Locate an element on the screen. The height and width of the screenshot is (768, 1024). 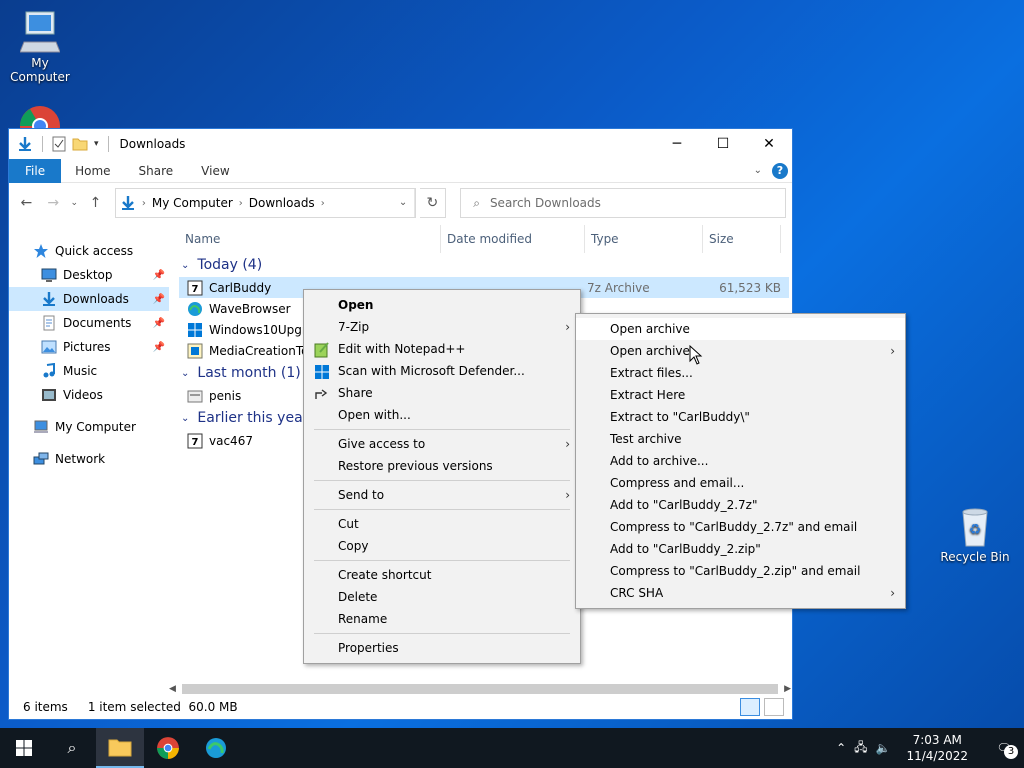
zip-menu-item-extract-here: Extract Here is located at coordinates (740, 395).